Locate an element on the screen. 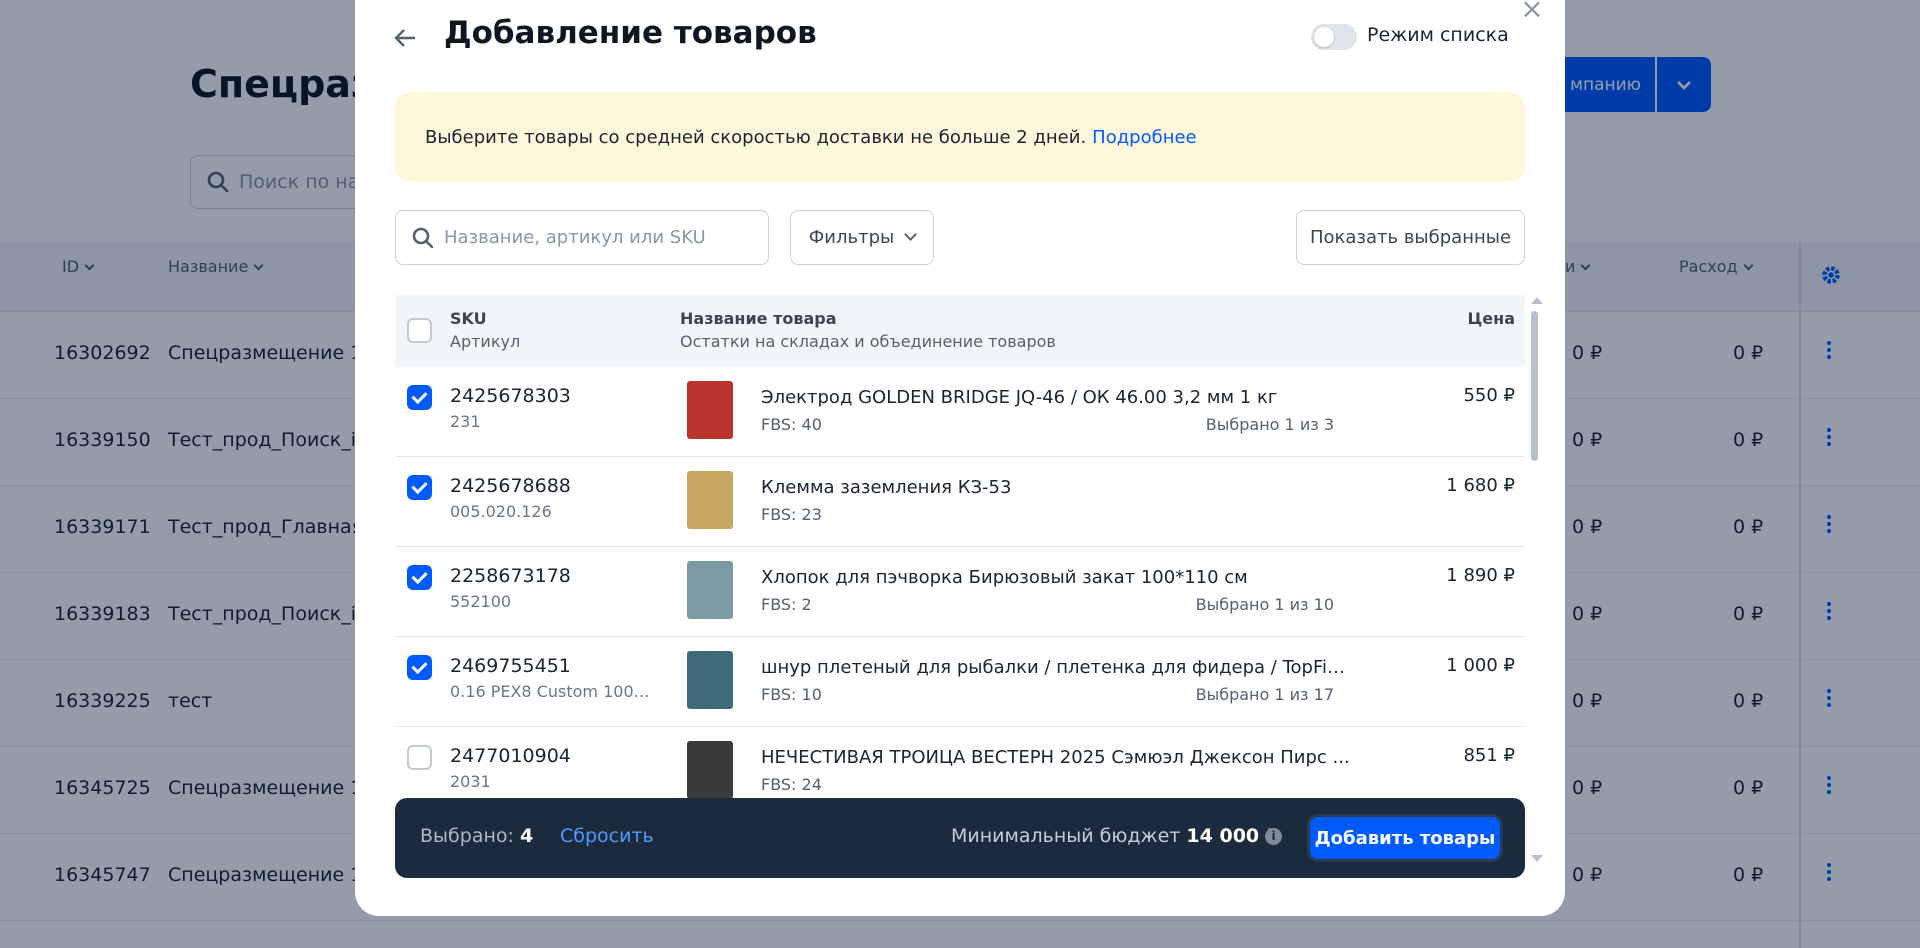 The height and width of the screenshot is (948, 1920). info-icon: i is located at coordinates (1273, 836).